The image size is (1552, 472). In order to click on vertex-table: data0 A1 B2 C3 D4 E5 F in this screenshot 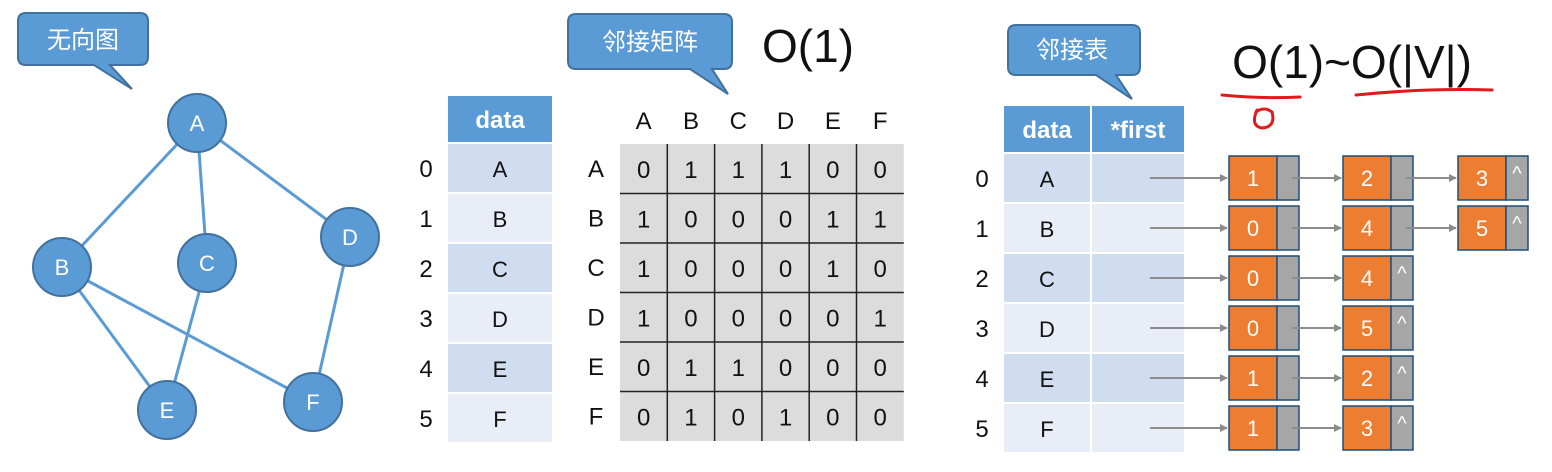, I will do `click(485, 269)`.